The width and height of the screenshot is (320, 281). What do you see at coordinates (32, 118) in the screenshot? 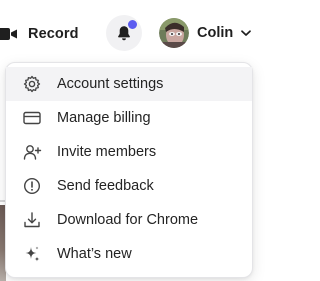
I see `credit-card-icon` at bounding box center [32, 118].